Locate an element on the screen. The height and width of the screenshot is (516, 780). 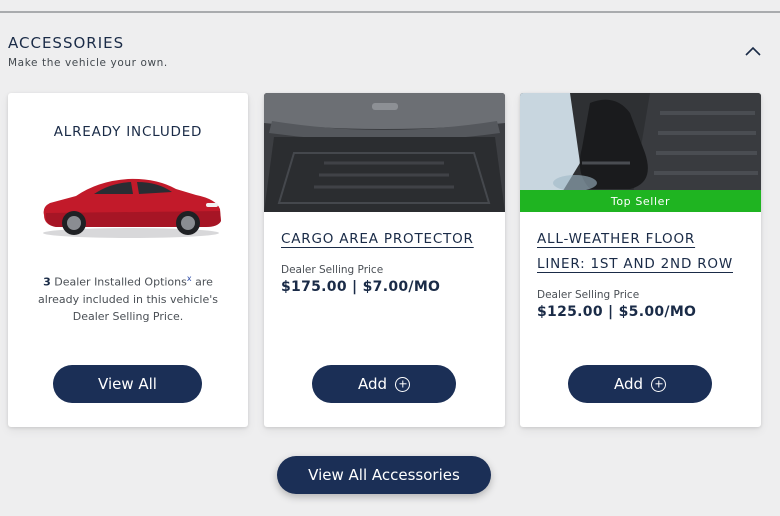
product-name-link: CARGO AREA PROTECTOR is located at coordinates (386, 239).